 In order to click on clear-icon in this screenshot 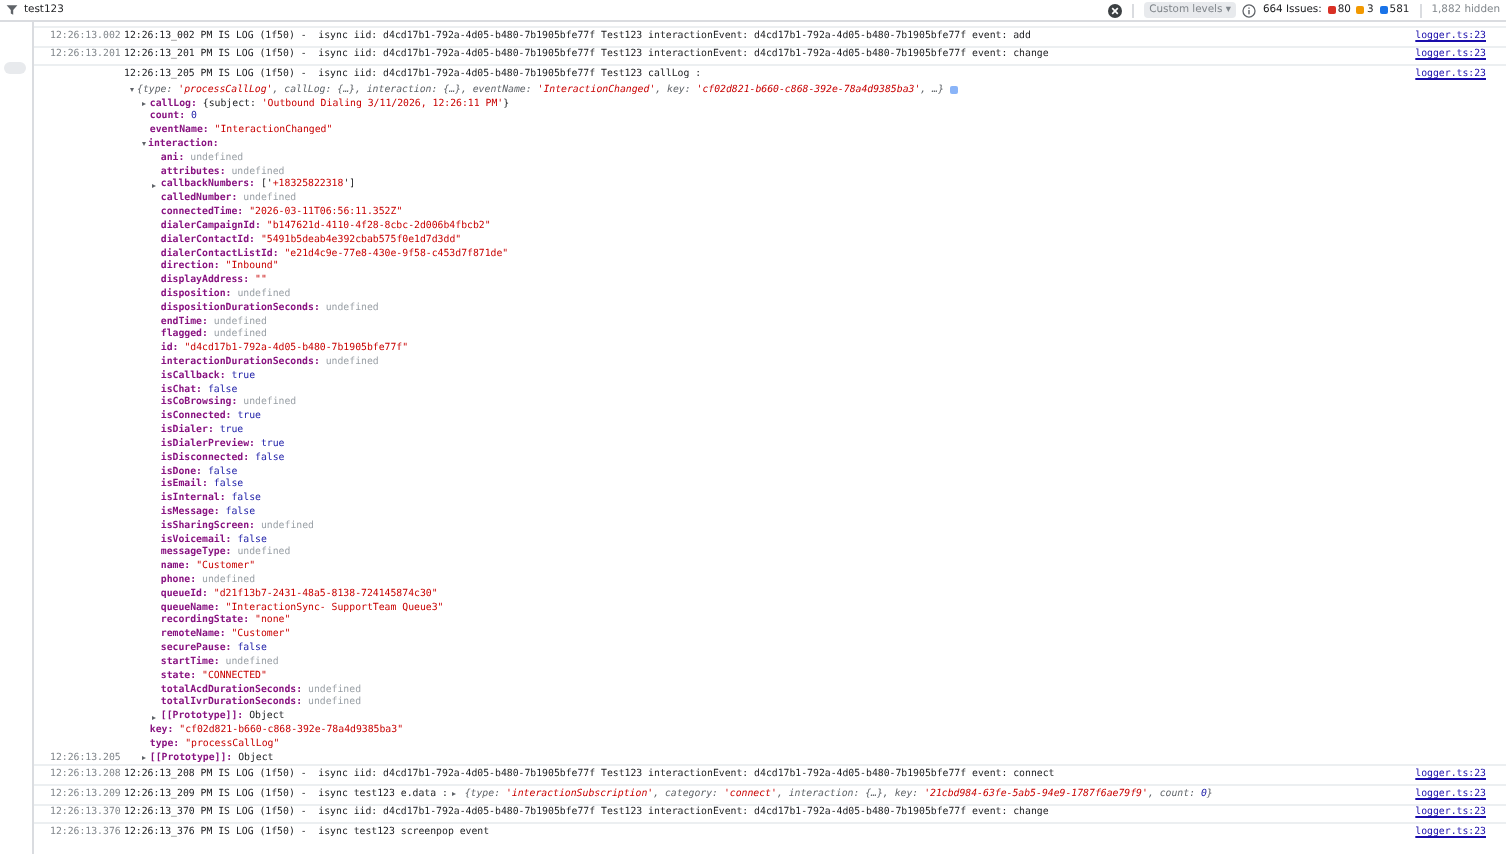, I will do `click(1114, 10)`.